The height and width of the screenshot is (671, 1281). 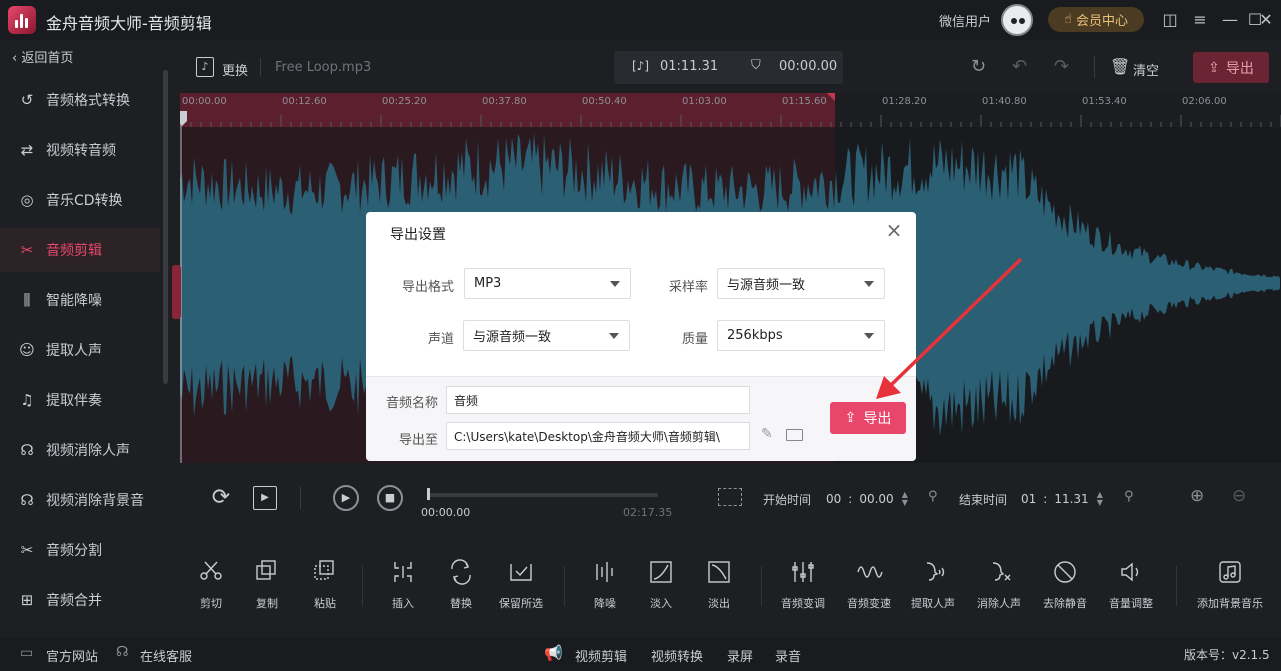 What do you see at coordinates (833, 499) in the screenshot?
I see `start-min: 00` at bounding box center [833, 499].